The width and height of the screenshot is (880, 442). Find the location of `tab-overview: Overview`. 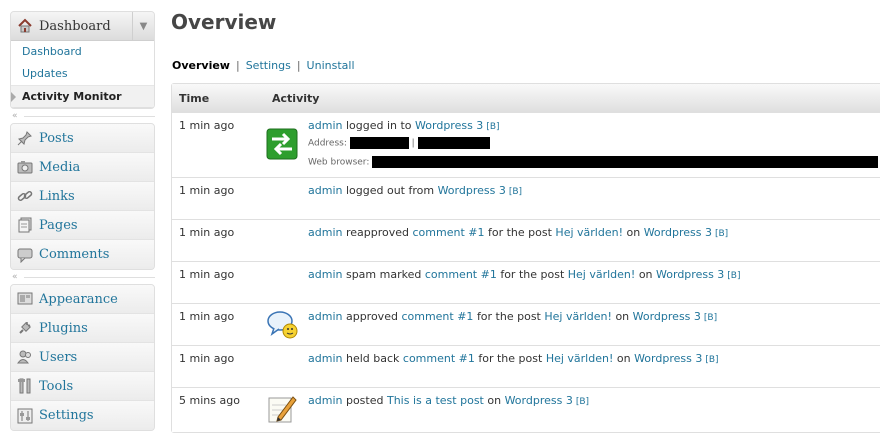

tab-overview: Overview is located at coordinates (201, 65).